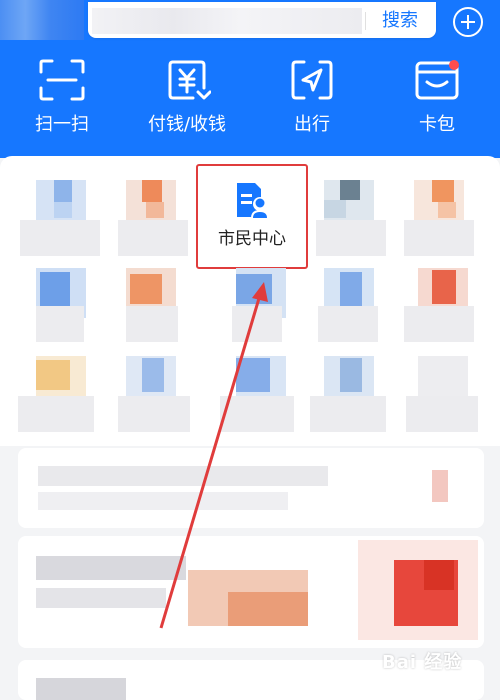 Image resolution: width=500 pixels, height=700 pixels. What do you see at coordinates (422, 662) in the screenshot?
I see `watermark: Bai 经验` at bounding box center [422, 662].